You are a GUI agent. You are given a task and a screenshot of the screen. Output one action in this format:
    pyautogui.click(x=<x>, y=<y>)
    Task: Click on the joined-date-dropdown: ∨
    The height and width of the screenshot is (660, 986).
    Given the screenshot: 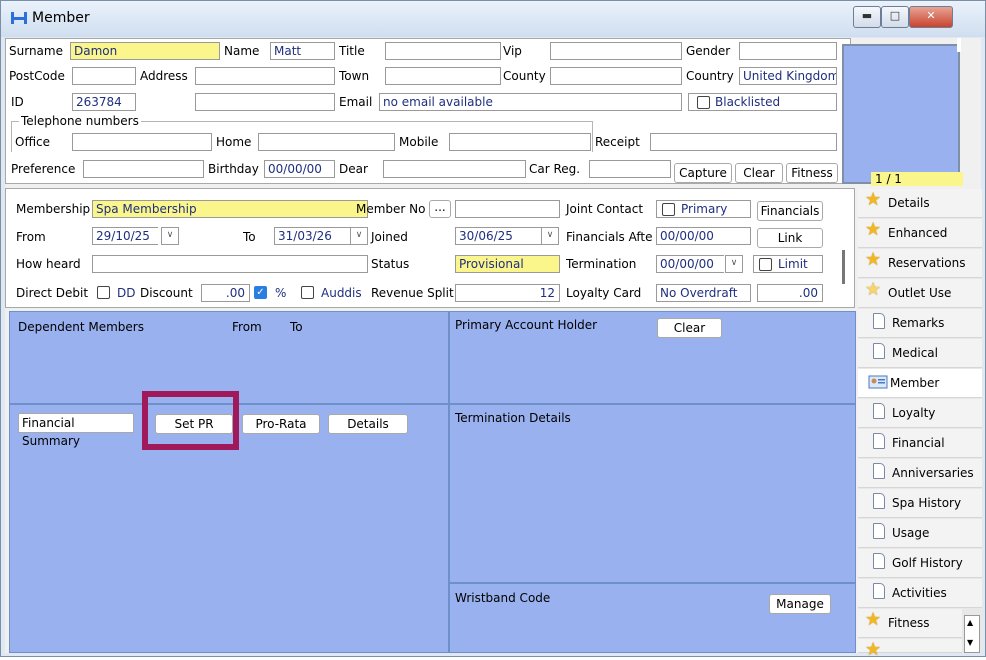 What is the action you would take?
    pyautogui.click(x=550, y=236)
    